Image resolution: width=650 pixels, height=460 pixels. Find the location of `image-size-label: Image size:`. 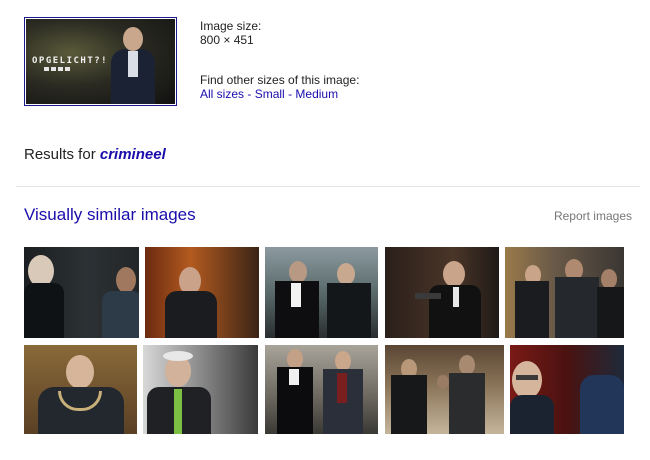

image-size-label: Image size: is located at coordinates (231, 26).